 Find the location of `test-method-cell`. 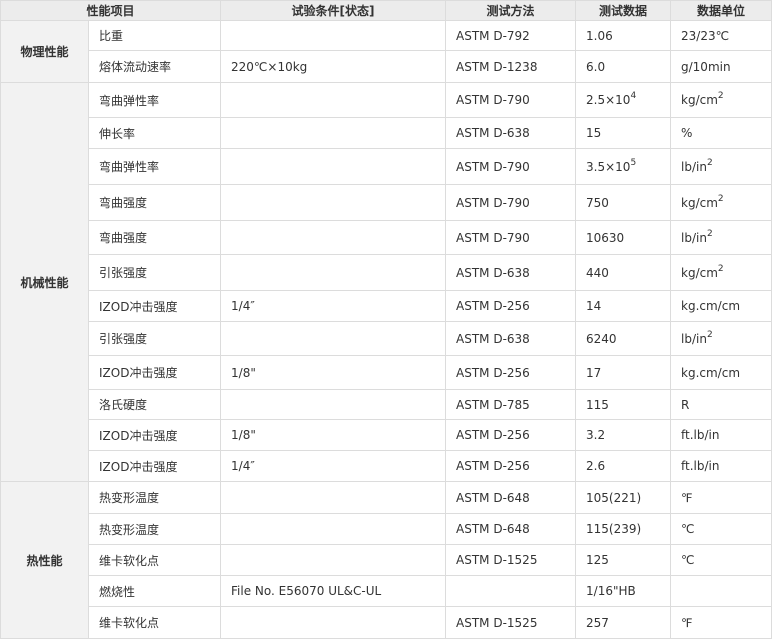

test-method-cell is located at coordinates (511, 591).